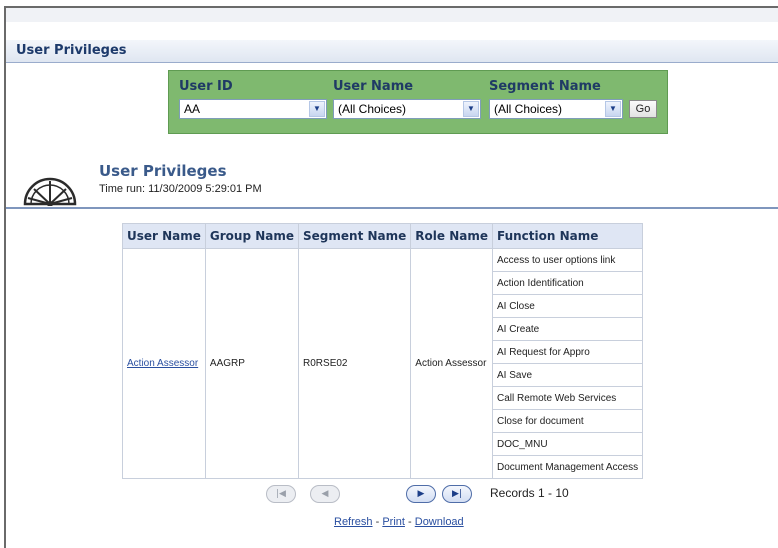 This screenshot has width=778, height=548. I want to click on report-title: User Privileges, so click(163, 171).